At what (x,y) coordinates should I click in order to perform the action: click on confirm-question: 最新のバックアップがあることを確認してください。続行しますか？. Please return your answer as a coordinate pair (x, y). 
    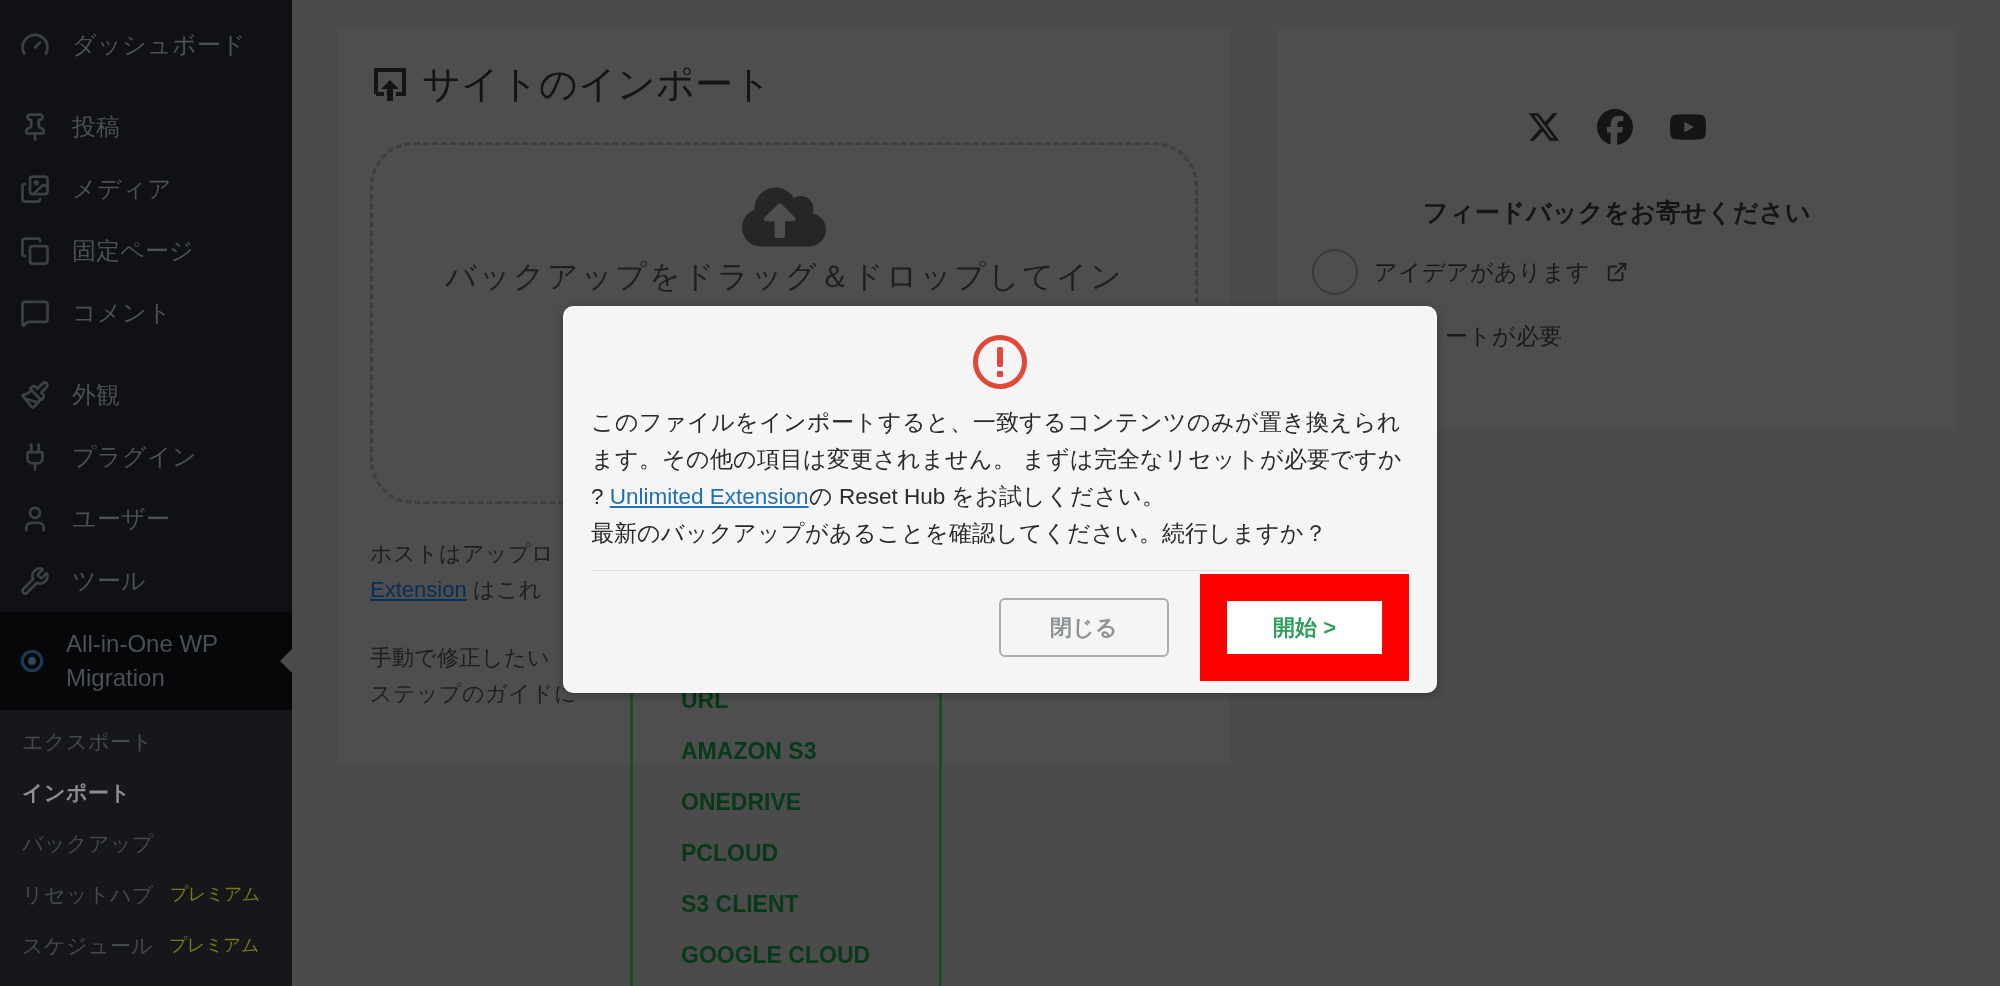
    Looking at the image, I should click on (959, 534).